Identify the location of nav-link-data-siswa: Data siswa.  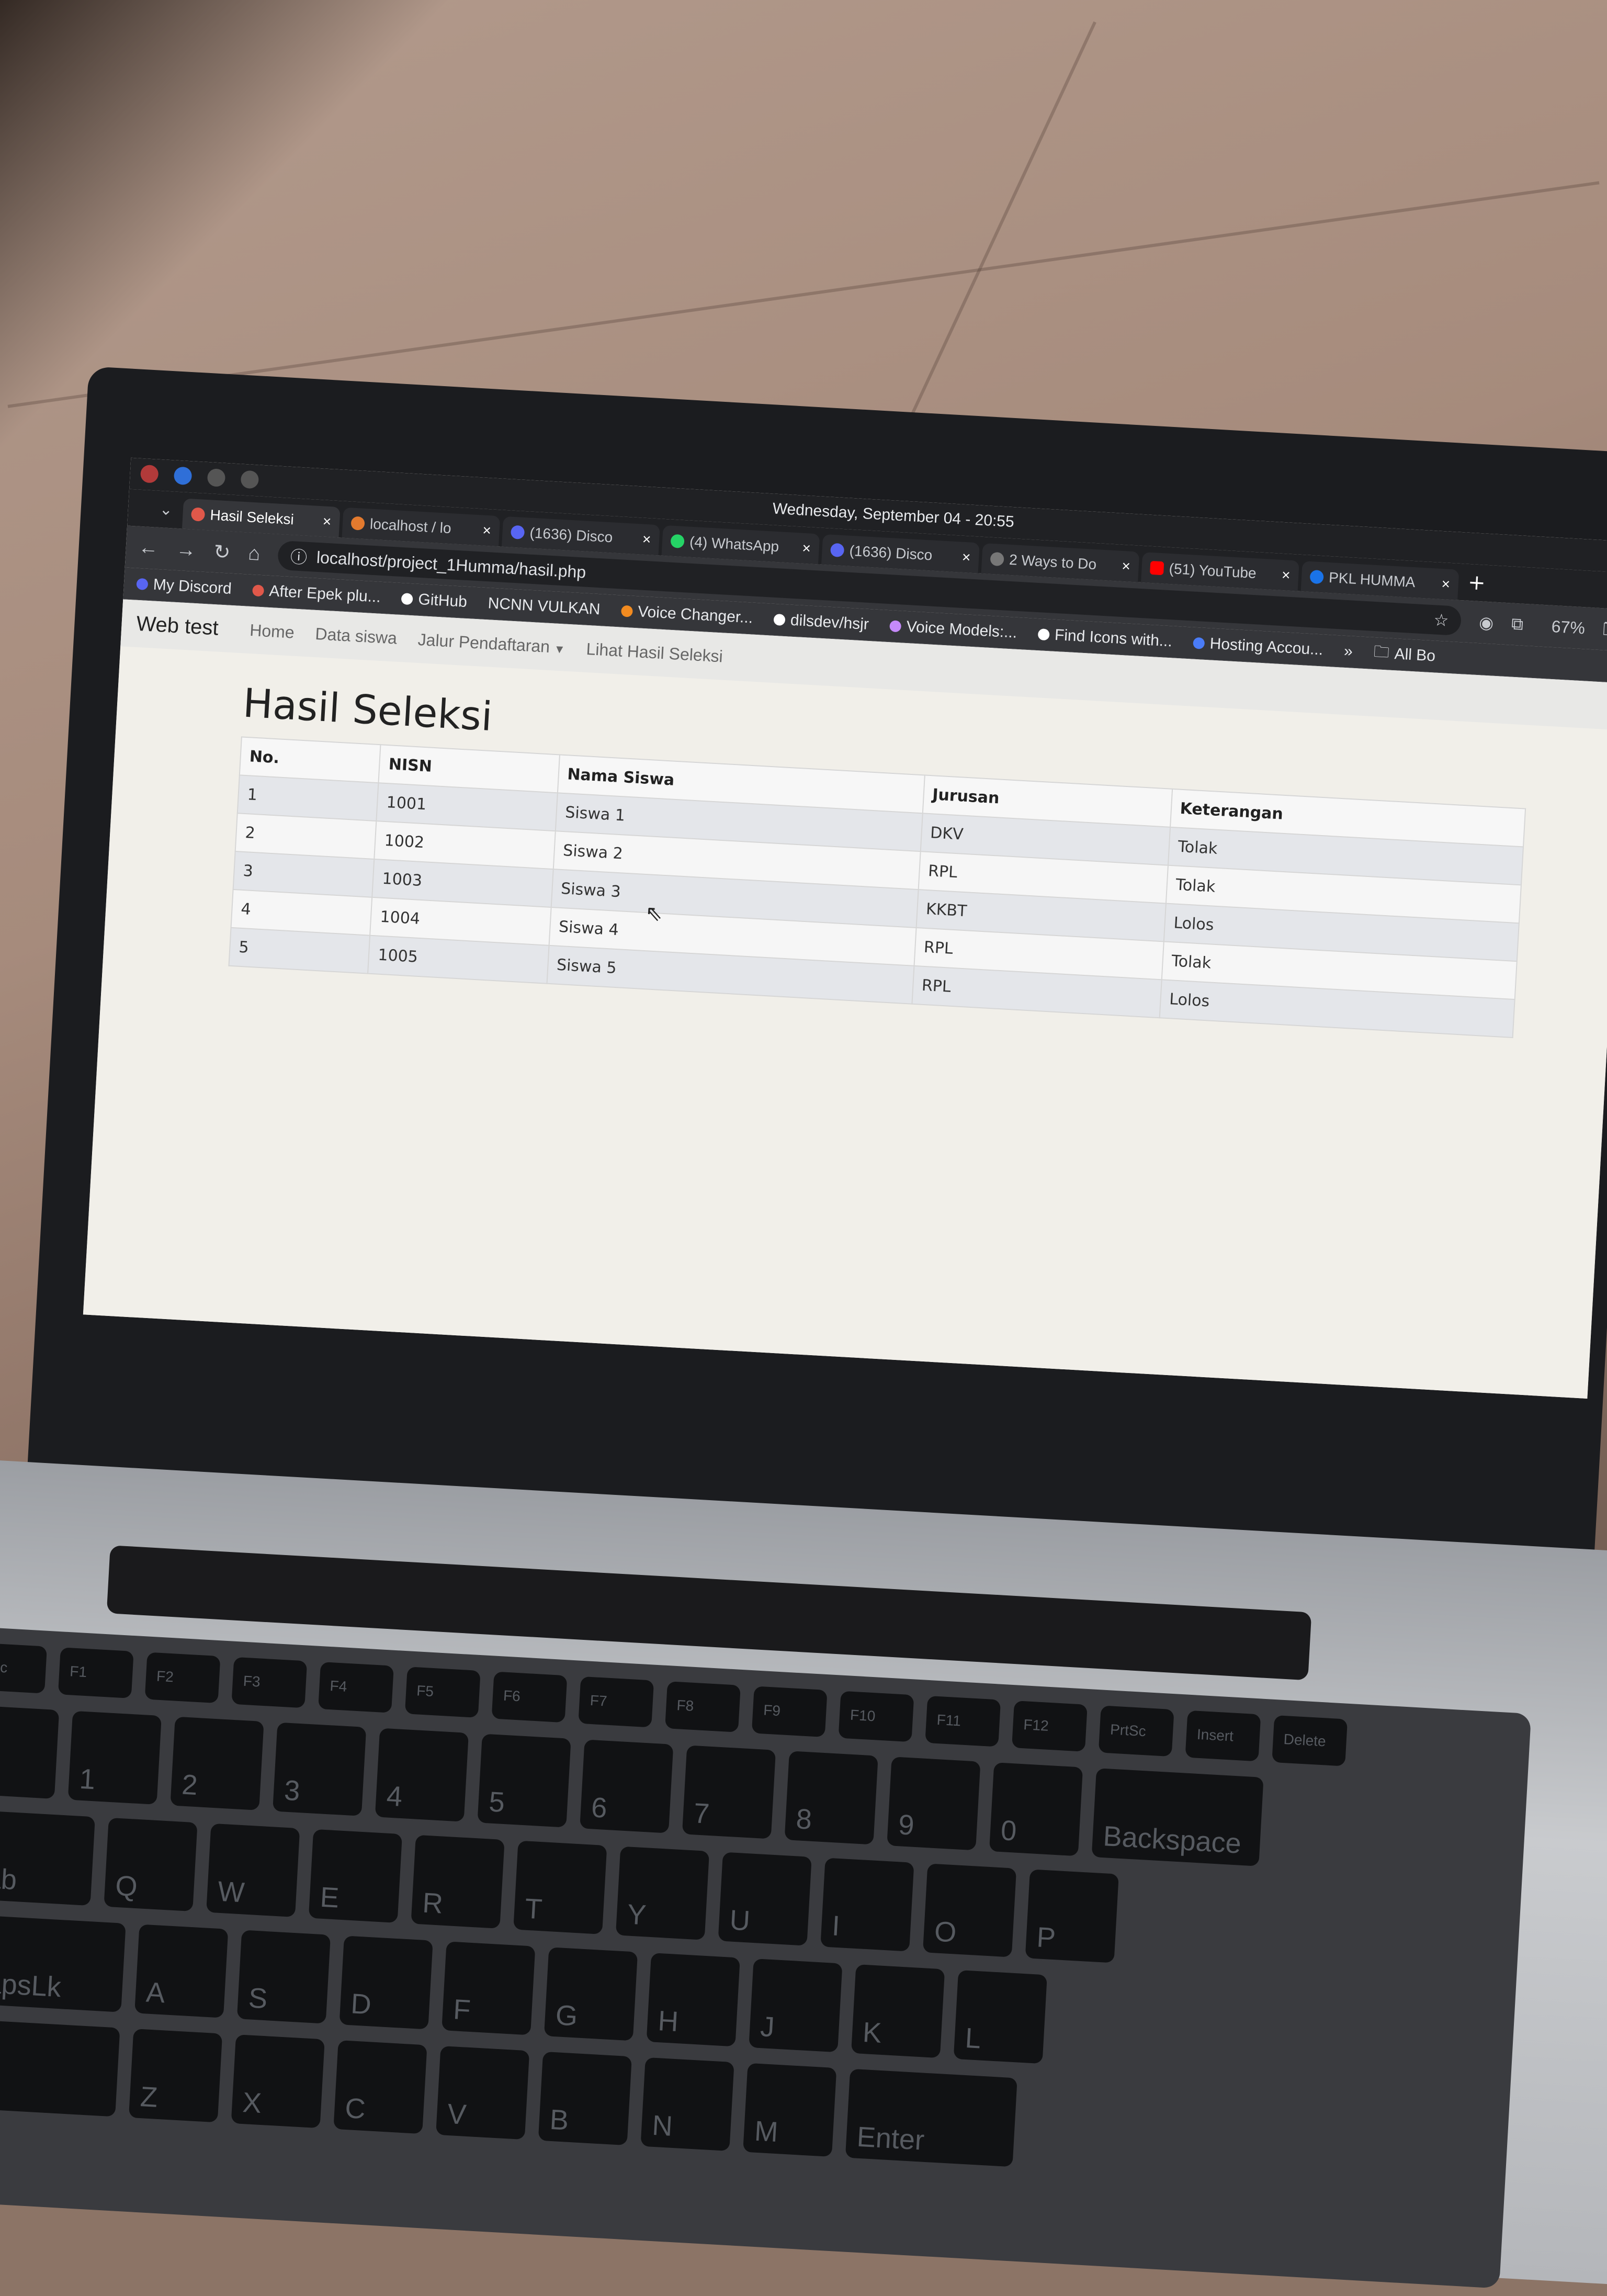
(356, 636).